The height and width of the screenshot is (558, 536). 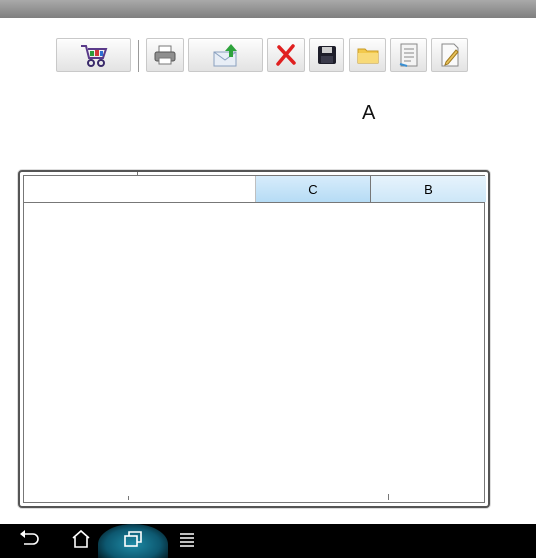 I want to click on recents-icon, so click(x=133, y=541).